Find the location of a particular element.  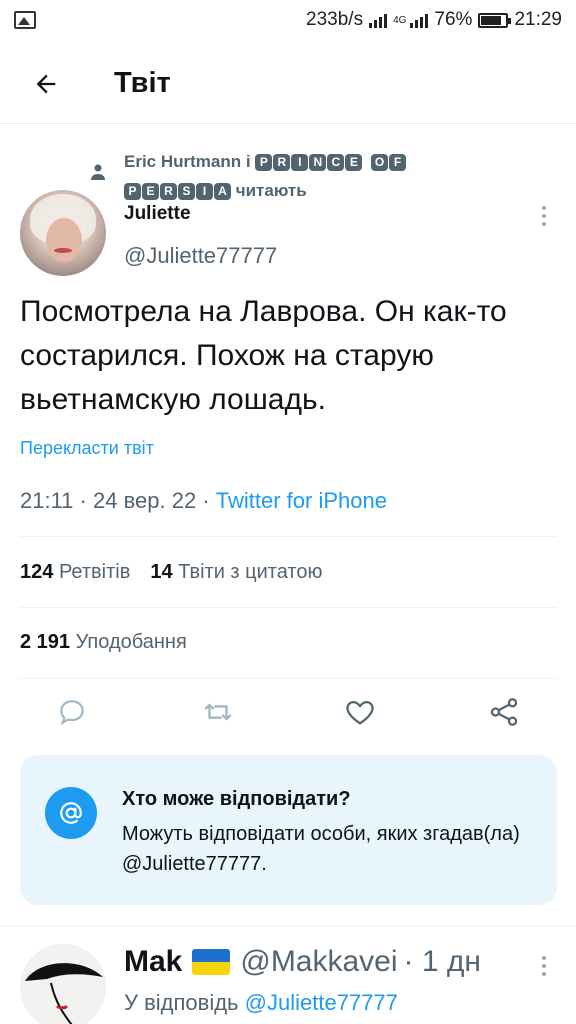

author-name: Juliette is located at coordinates (157, 214).